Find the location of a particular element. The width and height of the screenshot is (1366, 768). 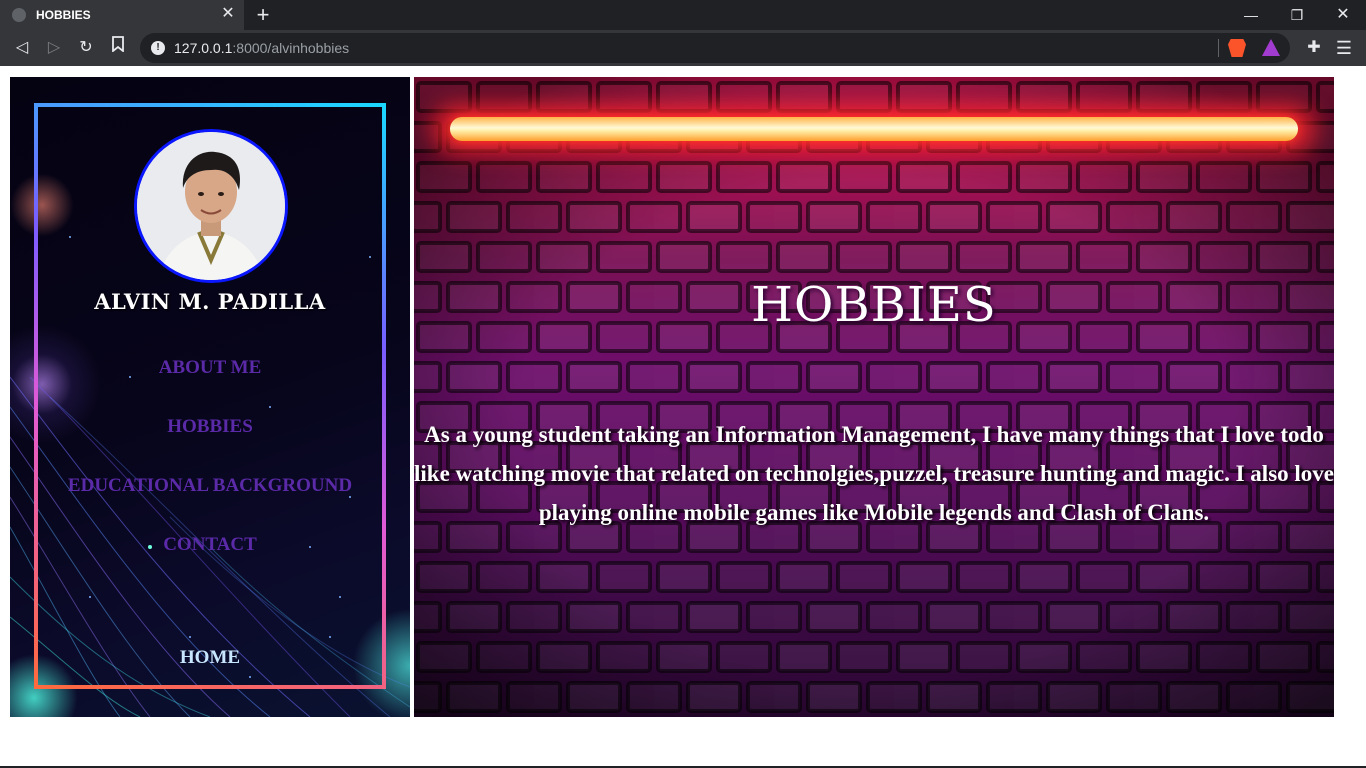

maximize-icon: ❐ is located at coordinates (1297, 15).